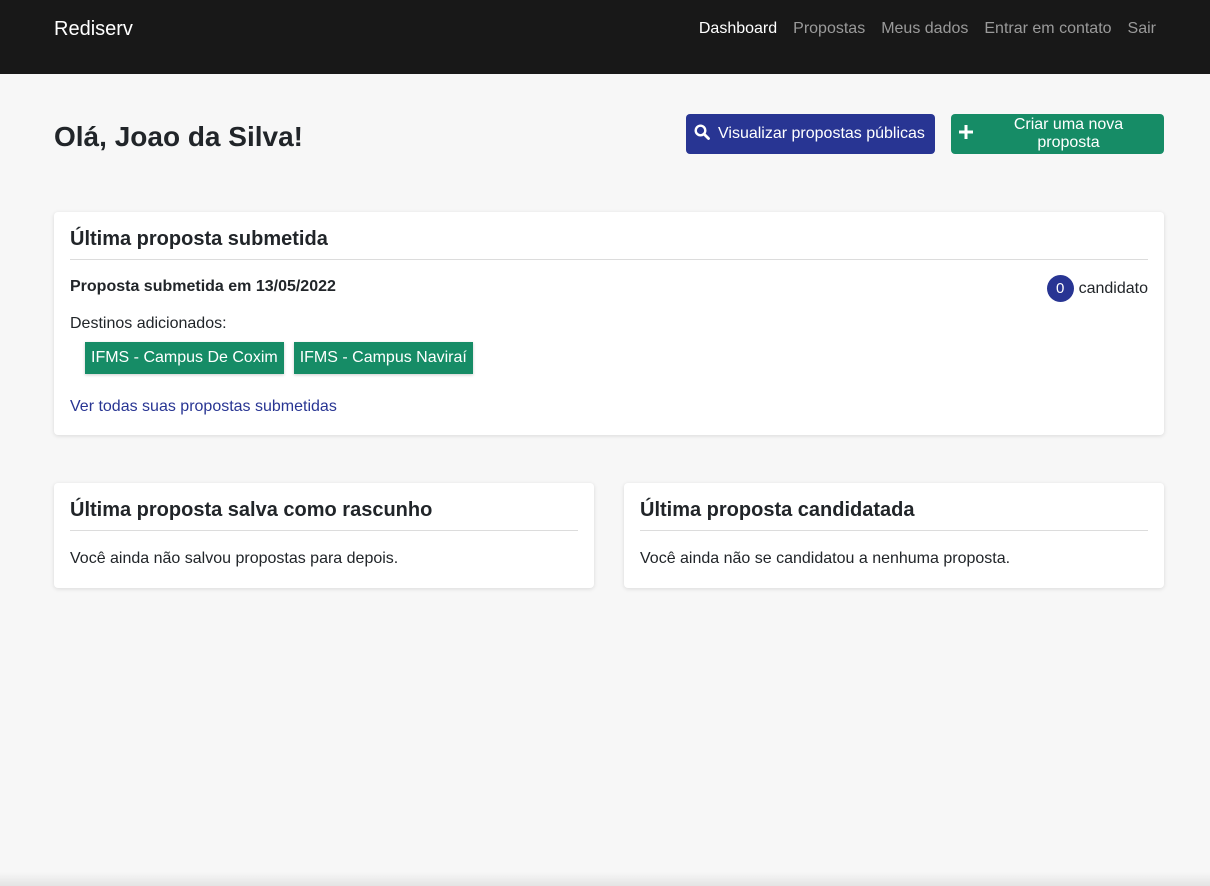  Describe the element at coordinates (605, 879) in the screenshot. I see `bottom-shadow` at that location.